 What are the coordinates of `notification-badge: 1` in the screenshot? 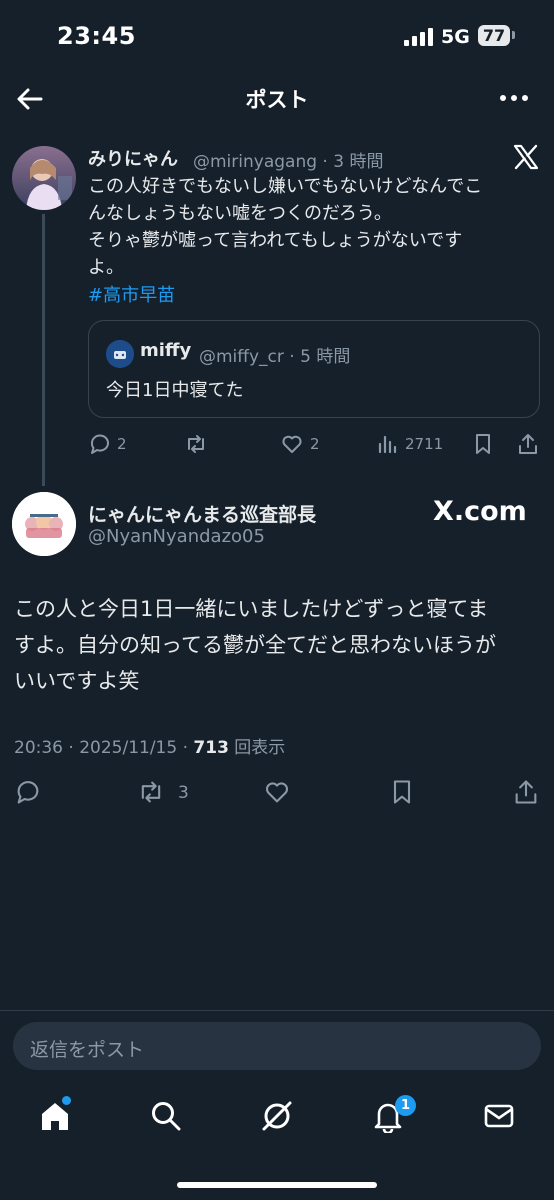 It's located at (405, 1105).